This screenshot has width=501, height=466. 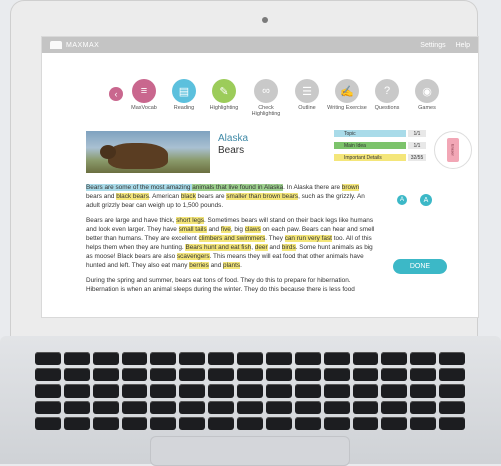 What do you see at coordinates (232, 265) in the screenshot?
I see `highlighted-text: plants` at bounding box center [232, 265].